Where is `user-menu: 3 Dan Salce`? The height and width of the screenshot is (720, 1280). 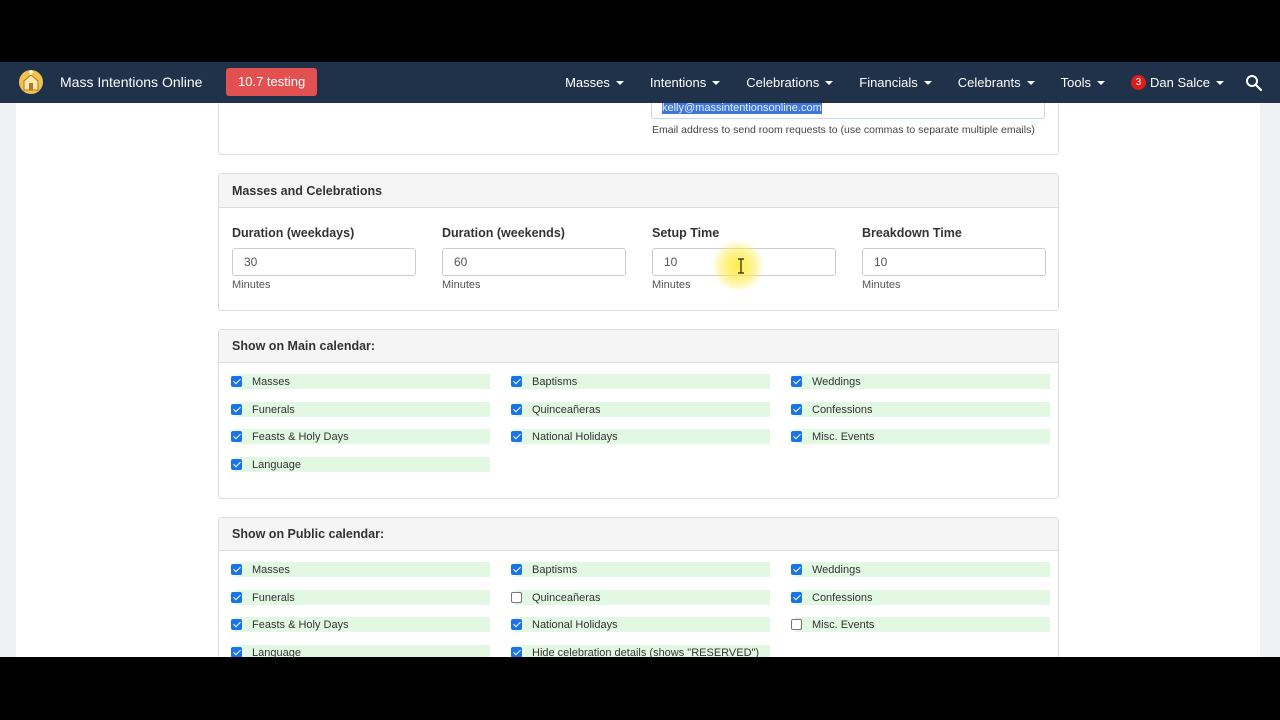 user-menu: 3 Dan Salce is located at coordinates (1177, 82).